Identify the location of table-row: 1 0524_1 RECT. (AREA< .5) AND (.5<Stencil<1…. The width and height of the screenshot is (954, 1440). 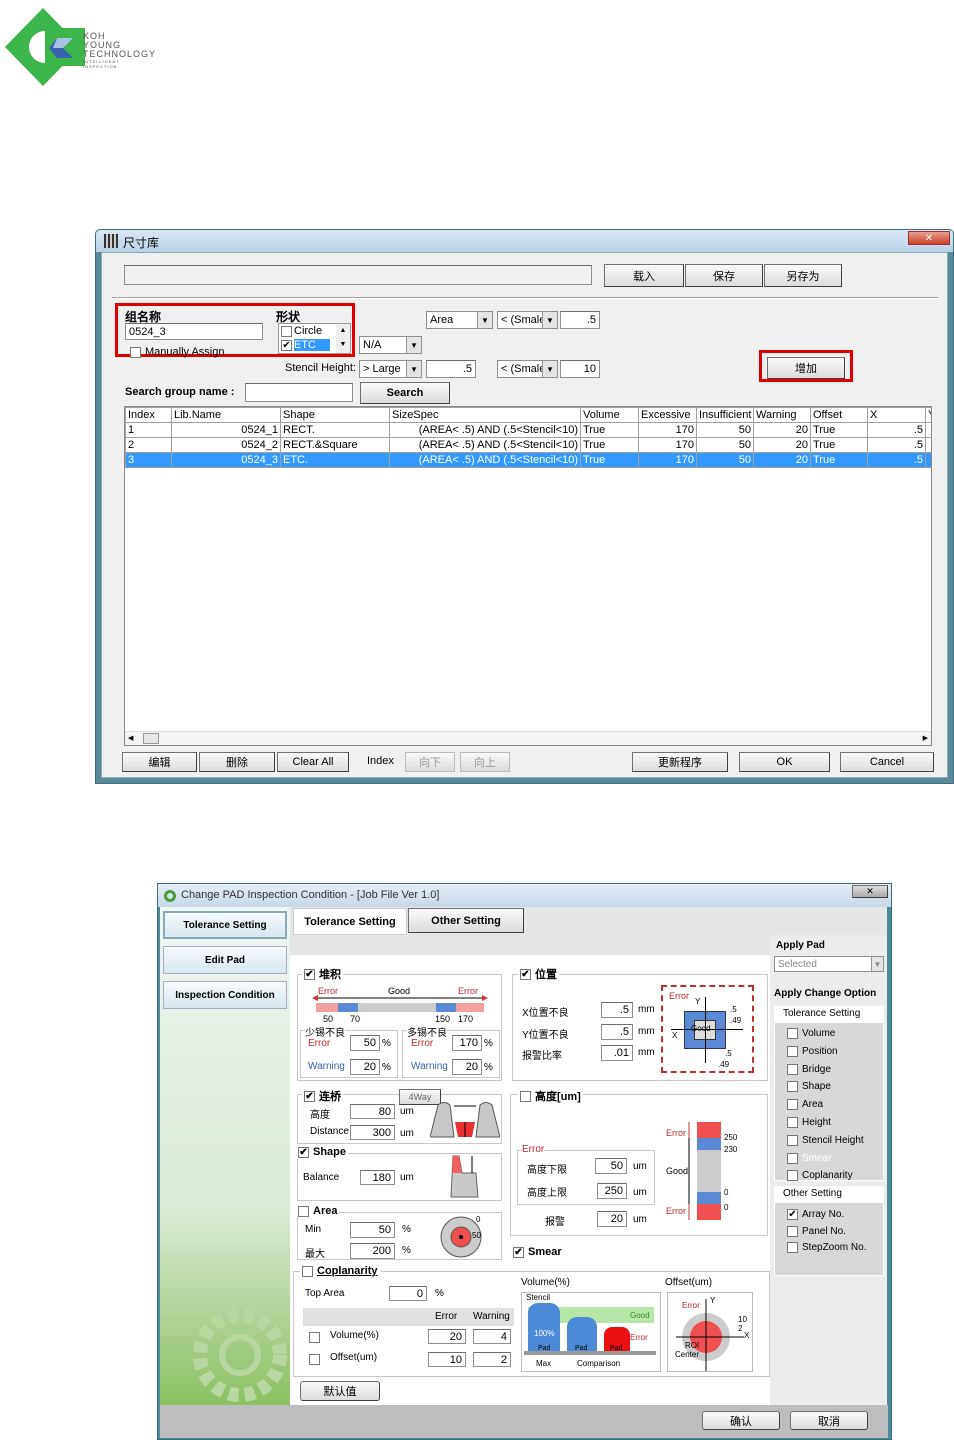
(528, 430).